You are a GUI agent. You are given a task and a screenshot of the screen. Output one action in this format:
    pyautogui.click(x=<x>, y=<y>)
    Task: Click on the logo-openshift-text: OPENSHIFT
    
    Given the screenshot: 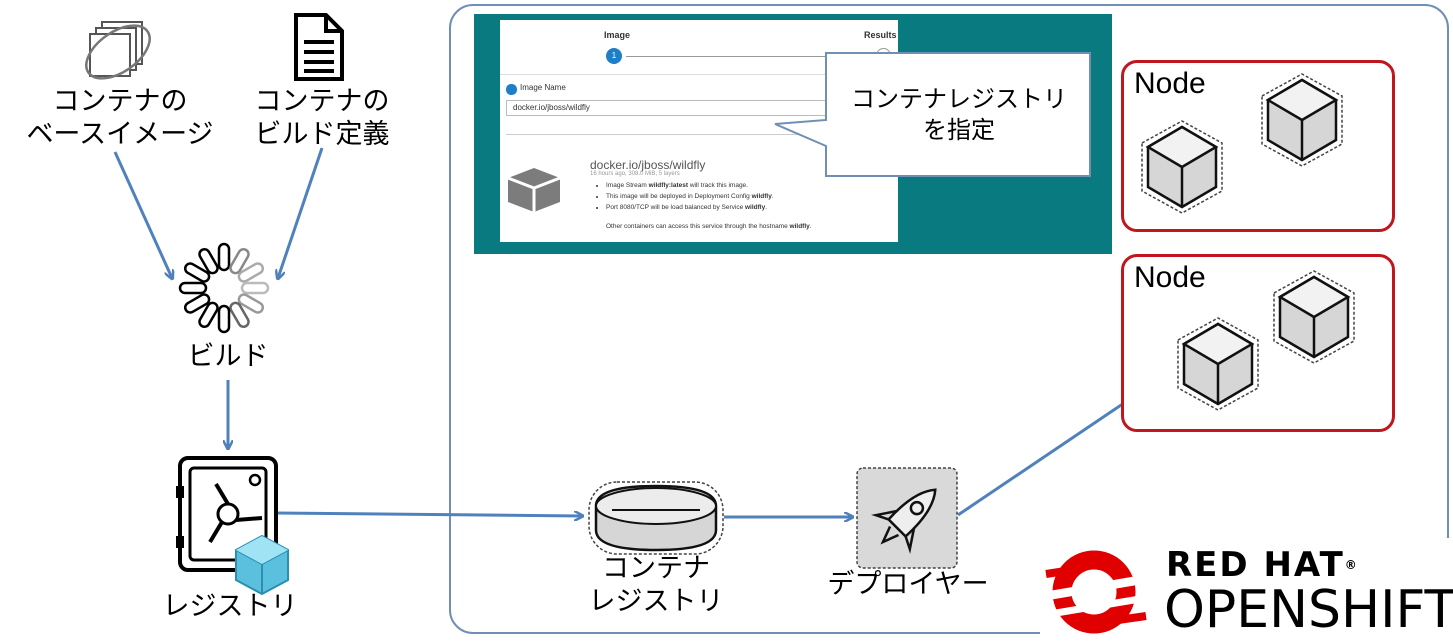 What is the action you would take?
    pyautogui.click(x=1308, y=610)
    